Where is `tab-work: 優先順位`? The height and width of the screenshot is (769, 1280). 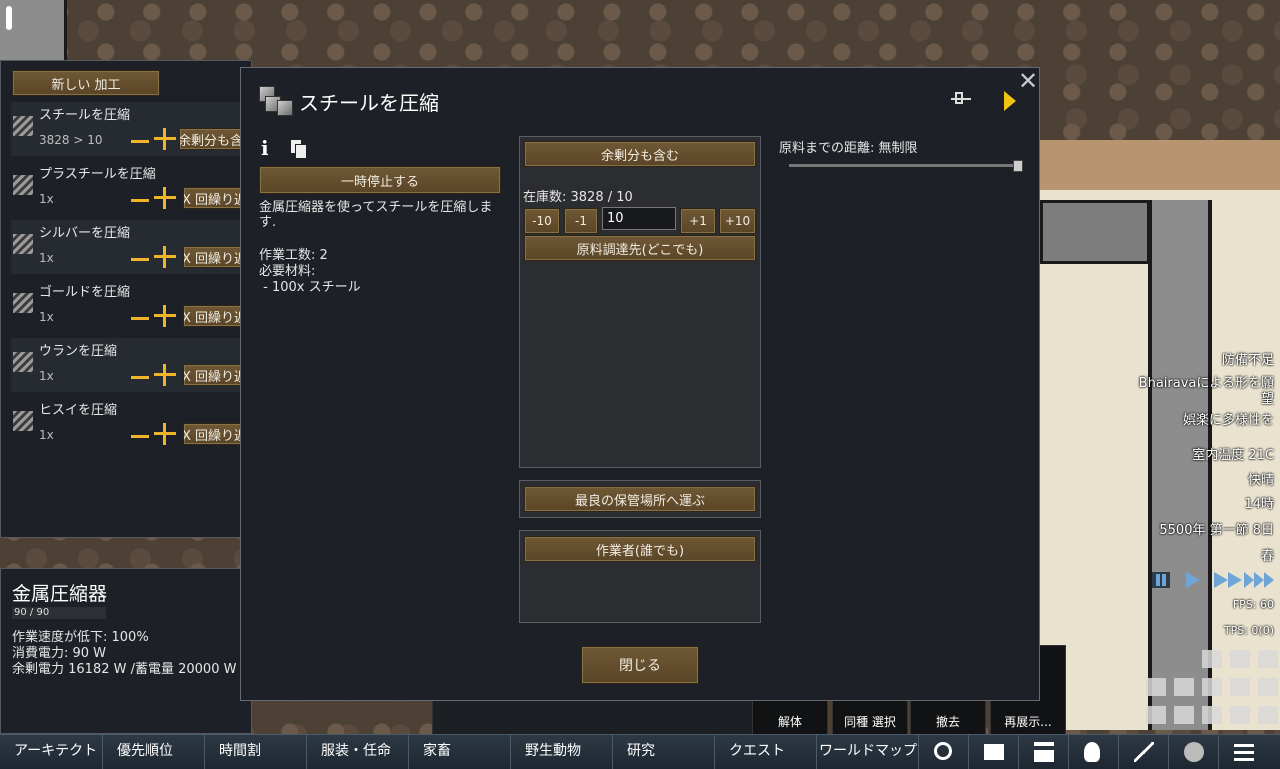 tab-work: 優先順位 is located at coordinates (154, 752).